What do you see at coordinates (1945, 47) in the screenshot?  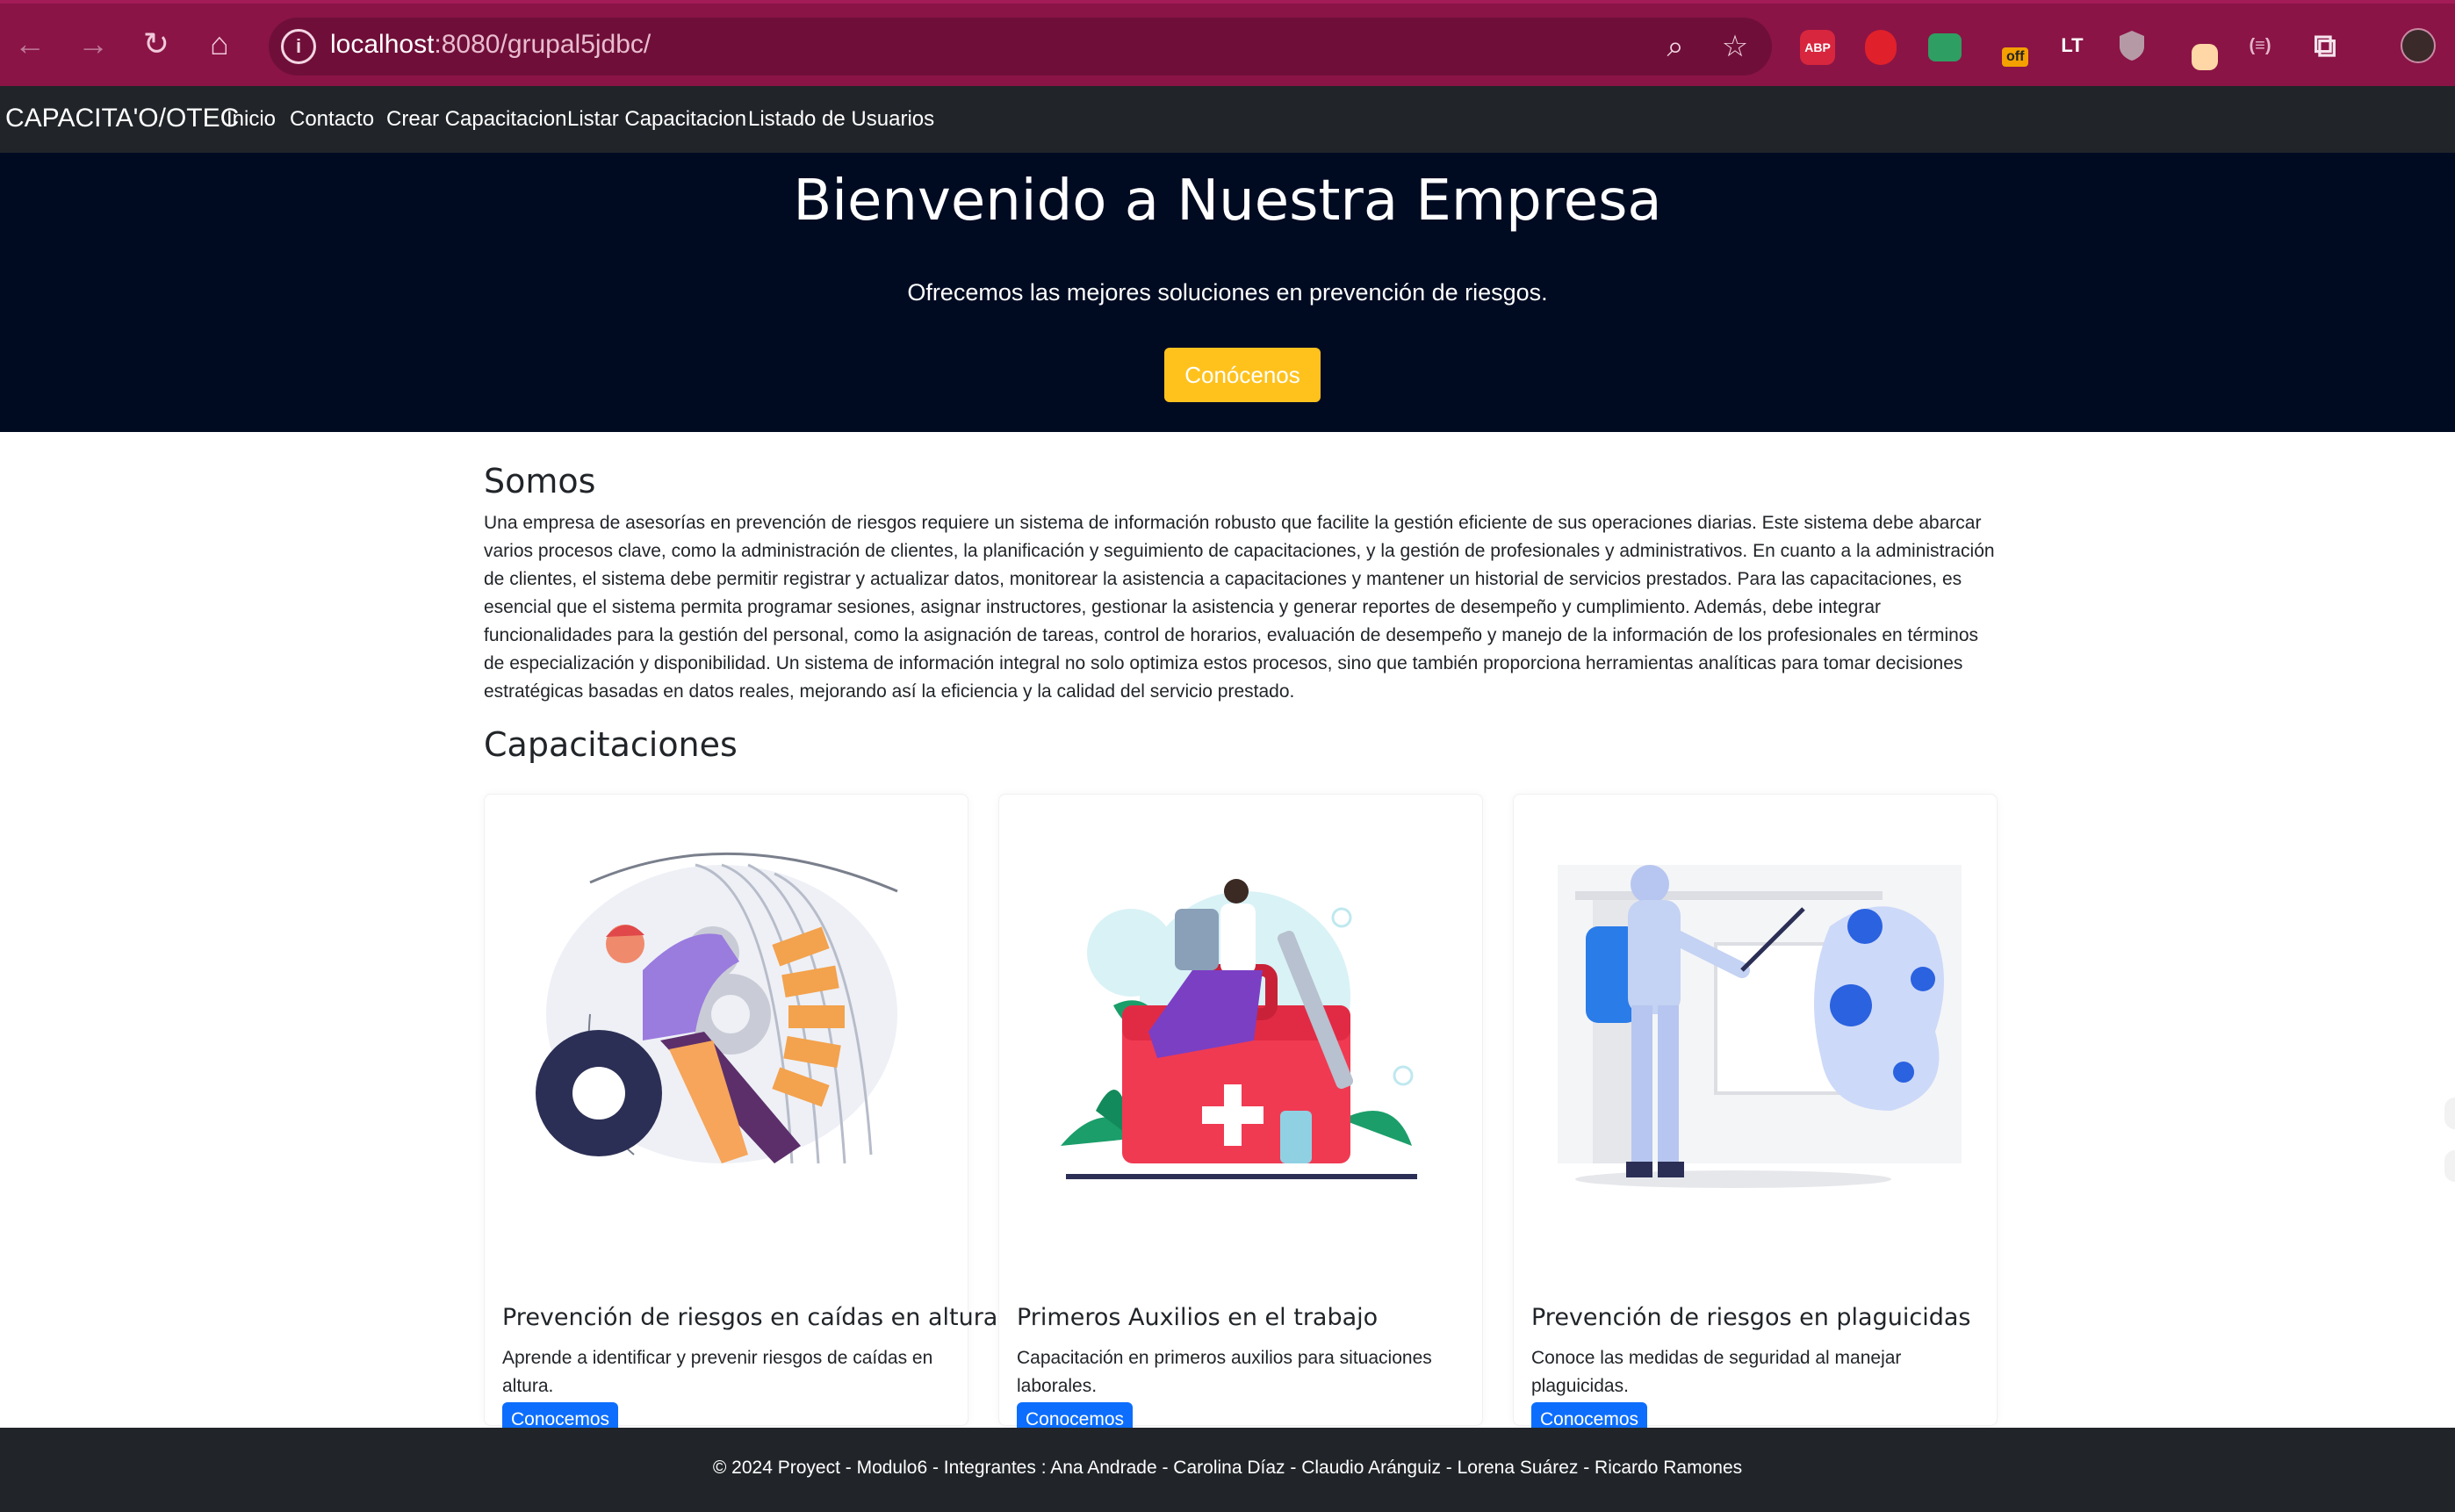 I see `mail-extension-icon` at bounding box center [1945, 47].